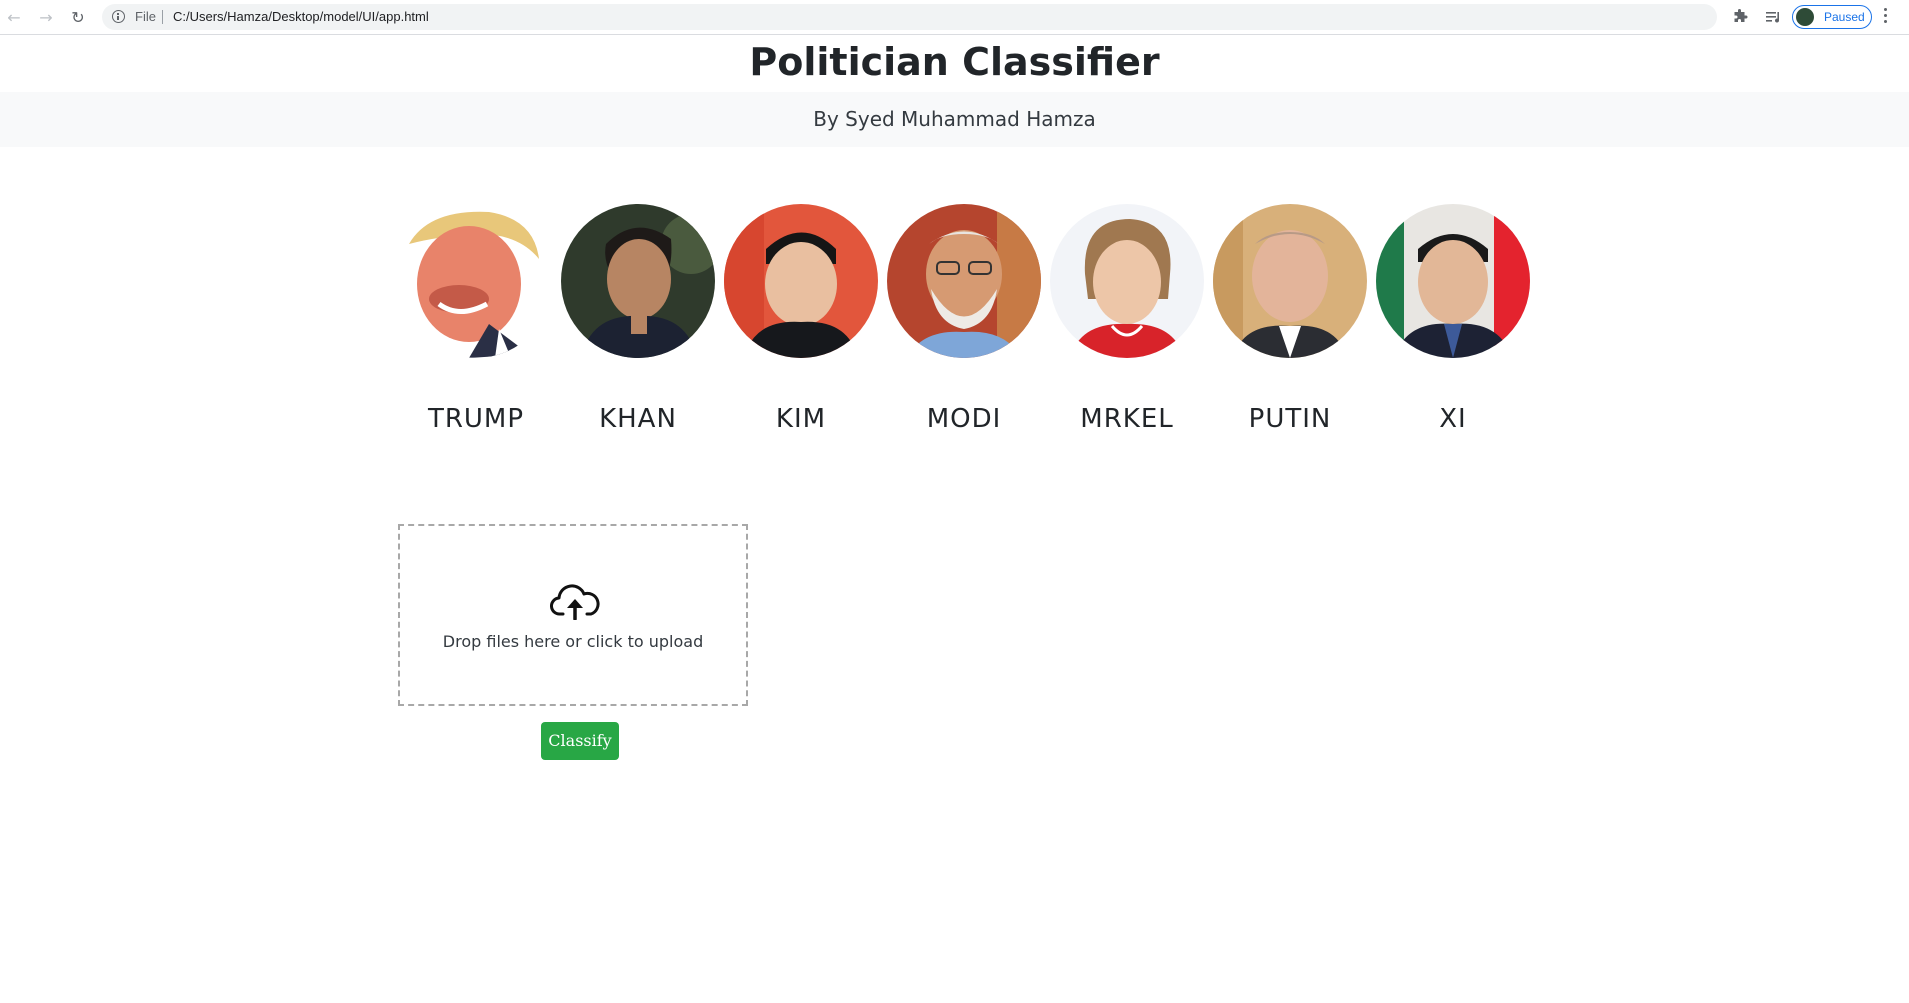 This screenshot has width=1909, height=1003. What do you see at coordinates (1453, 419) in the screenshot?
I see `politician-name: XI` at bounding box center [1453, 419].